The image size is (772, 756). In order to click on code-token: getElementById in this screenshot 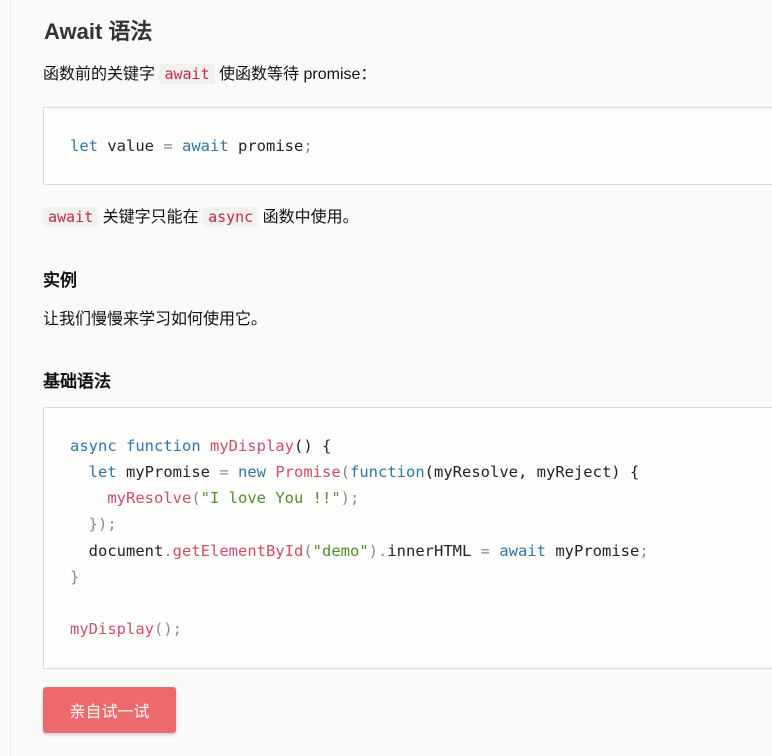, I will do `click(238, 551)`.